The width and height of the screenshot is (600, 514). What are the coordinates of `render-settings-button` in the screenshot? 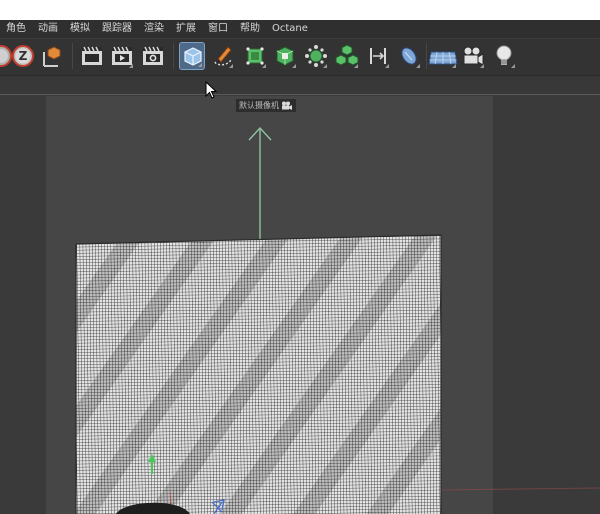 It's located at (153, 56).